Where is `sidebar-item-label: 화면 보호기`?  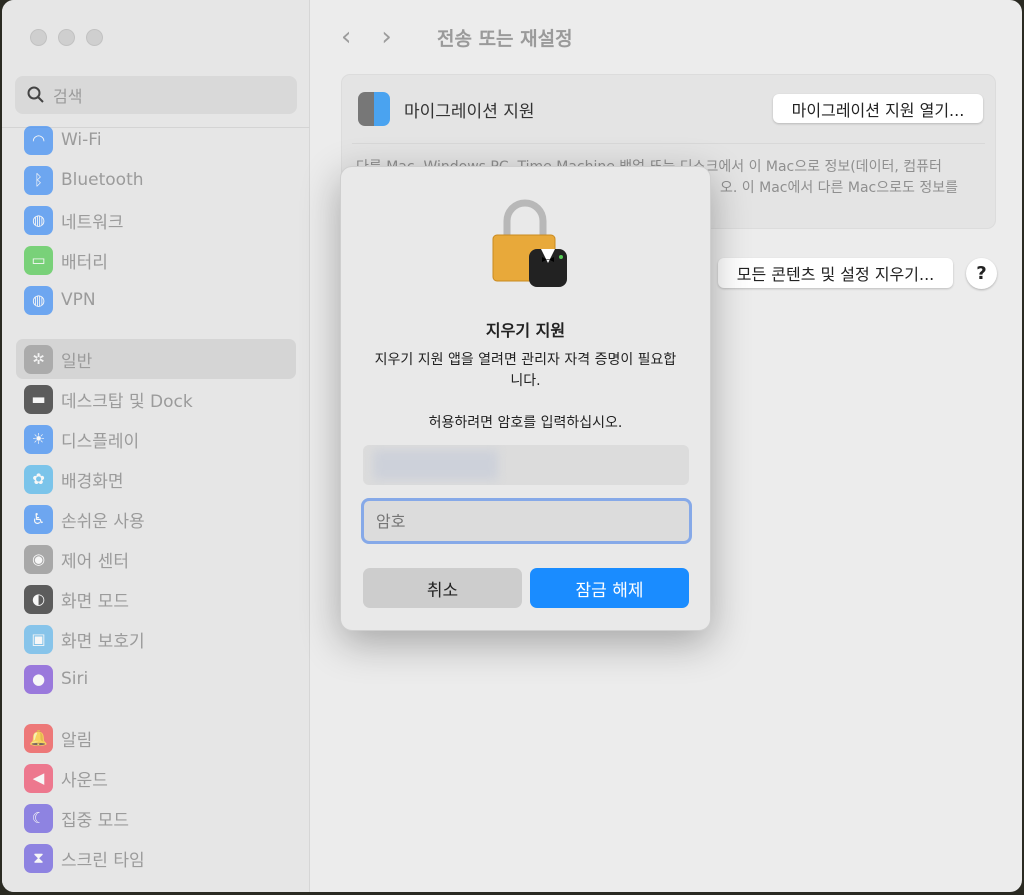 sidebar-item-label: 화면 보호기 is located at coordinates (103, 641).